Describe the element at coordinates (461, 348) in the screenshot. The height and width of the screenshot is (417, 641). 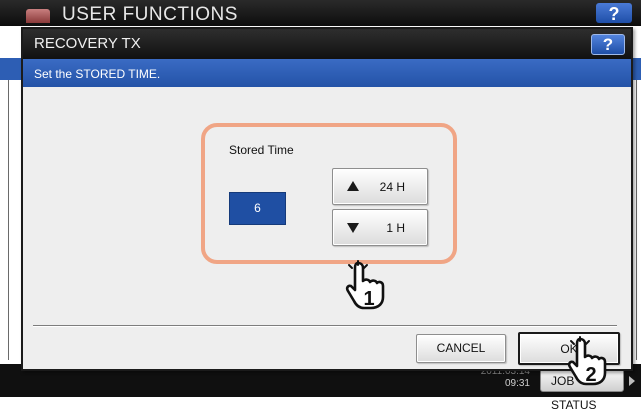
I see `cancel-button: CANCEL` at that location.